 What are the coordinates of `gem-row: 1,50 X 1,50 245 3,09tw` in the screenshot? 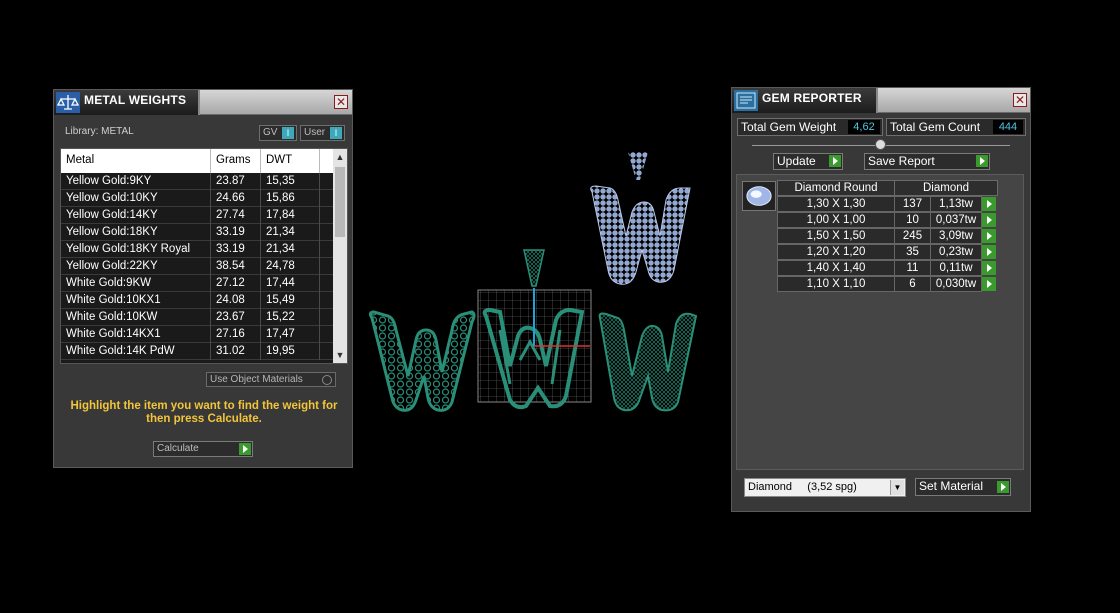 It's located at (887, 236).